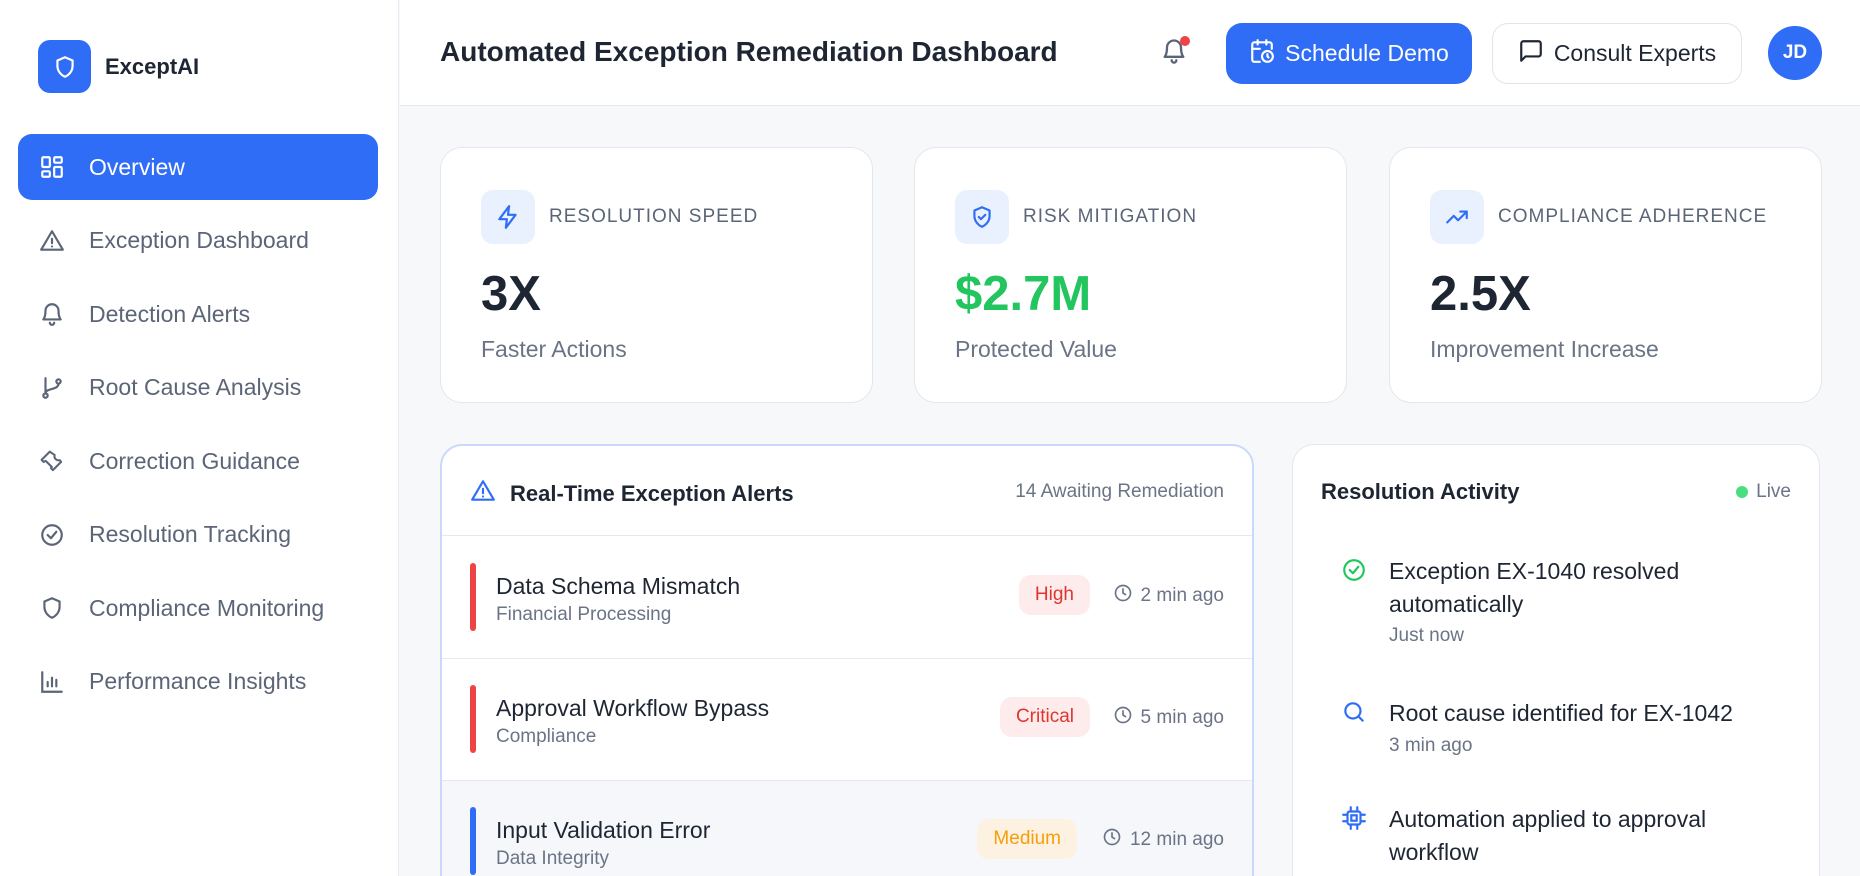 The image size is (1860, 876). Describe the element at coordinates (552, 858) in the screenshot. I see `alert-category: Data Integrity` at that location.